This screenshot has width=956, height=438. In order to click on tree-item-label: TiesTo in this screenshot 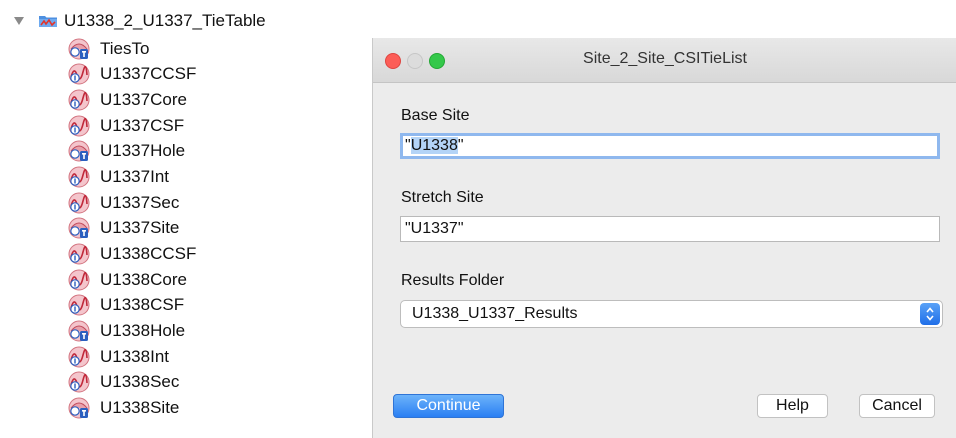, I will do `click(125, 48)`.